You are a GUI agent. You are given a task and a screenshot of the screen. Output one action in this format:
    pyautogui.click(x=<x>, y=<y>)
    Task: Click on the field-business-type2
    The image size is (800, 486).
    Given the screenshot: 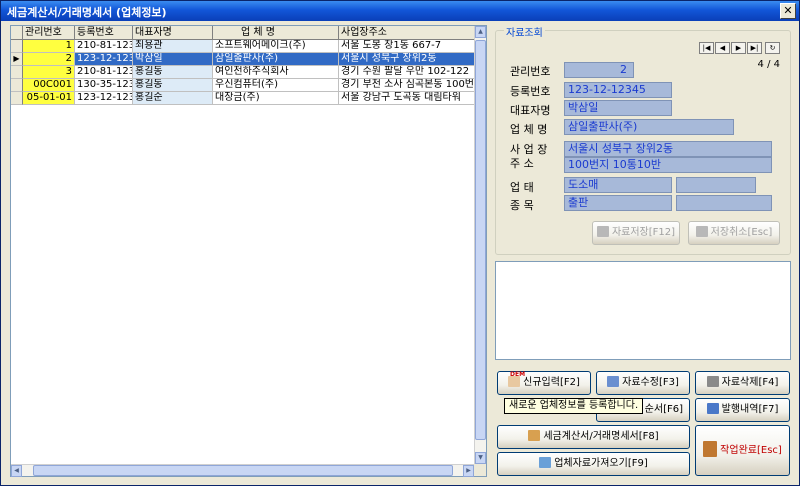 What is the action you would take?
    pyautogui.click(x=716, y=185)
    